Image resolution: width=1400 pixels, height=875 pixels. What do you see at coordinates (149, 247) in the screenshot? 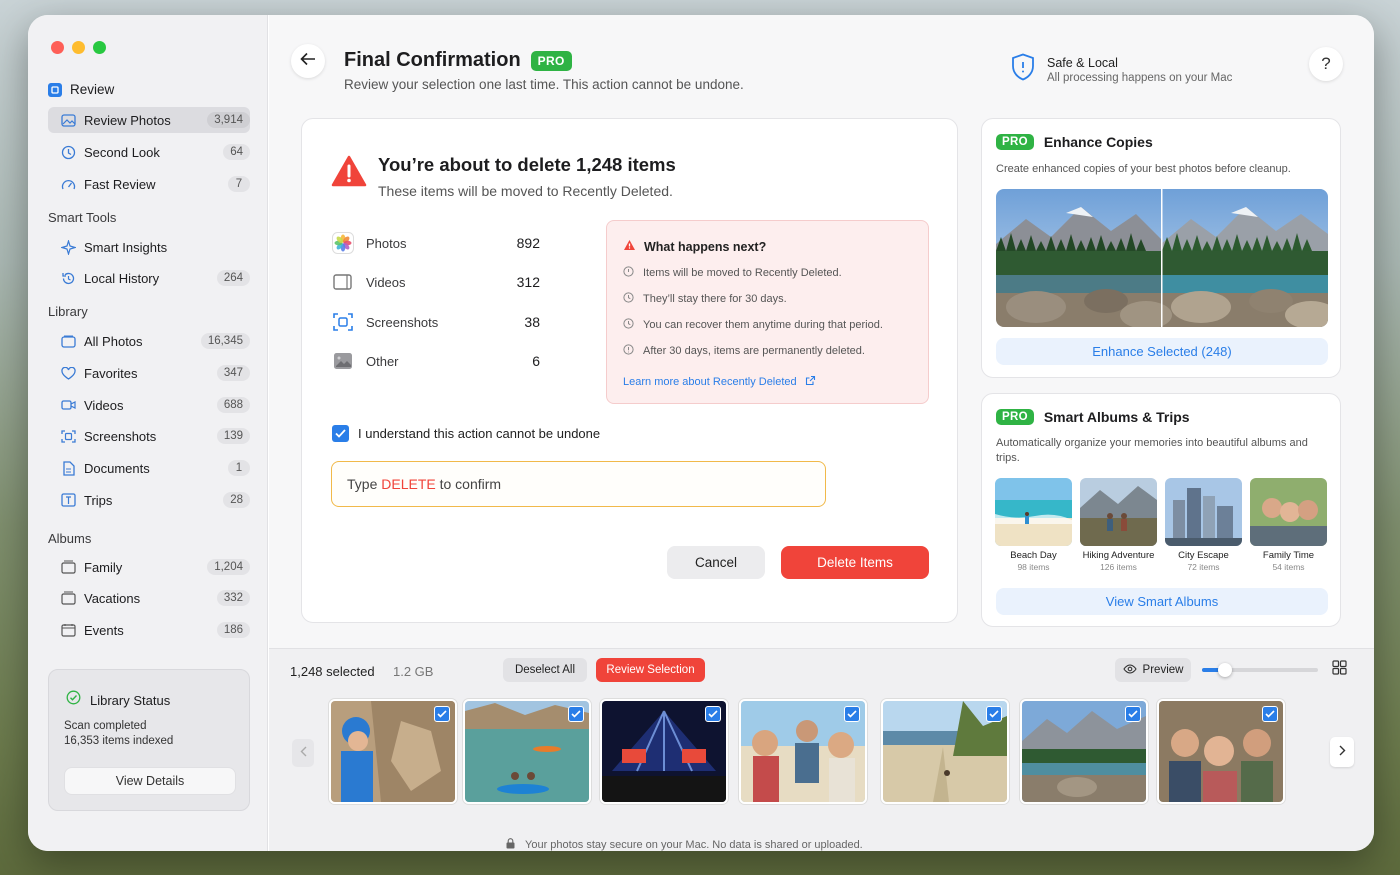
I see `sidebar-item-smart-insights: Smart Insights` at bounding box center [149, 247].